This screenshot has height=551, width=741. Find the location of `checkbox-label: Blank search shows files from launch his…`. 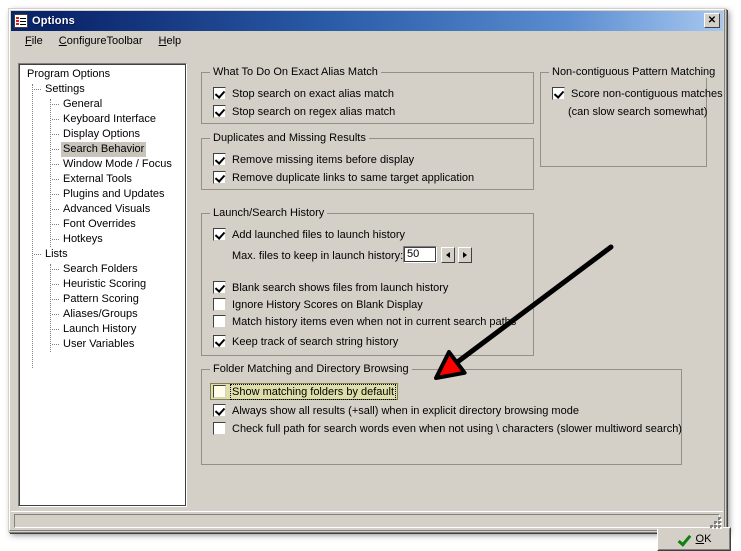

checkbox-label: Blank search shows files from launch his… is located at coordinates (340, 287).